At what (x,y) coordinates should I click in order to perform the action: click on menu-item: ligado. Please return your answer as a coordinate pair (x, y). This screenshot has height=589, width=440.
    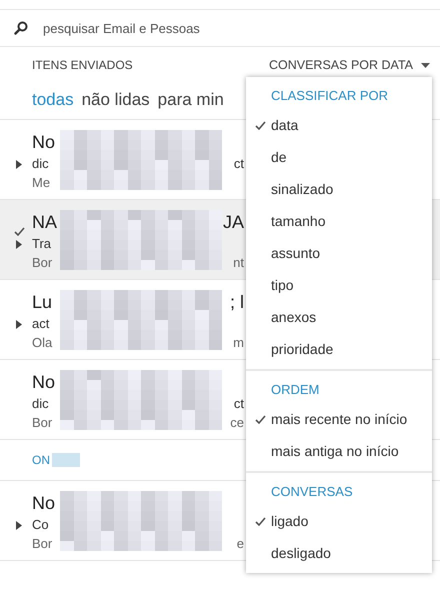
    Looking at the image, I should click on (339, 521).